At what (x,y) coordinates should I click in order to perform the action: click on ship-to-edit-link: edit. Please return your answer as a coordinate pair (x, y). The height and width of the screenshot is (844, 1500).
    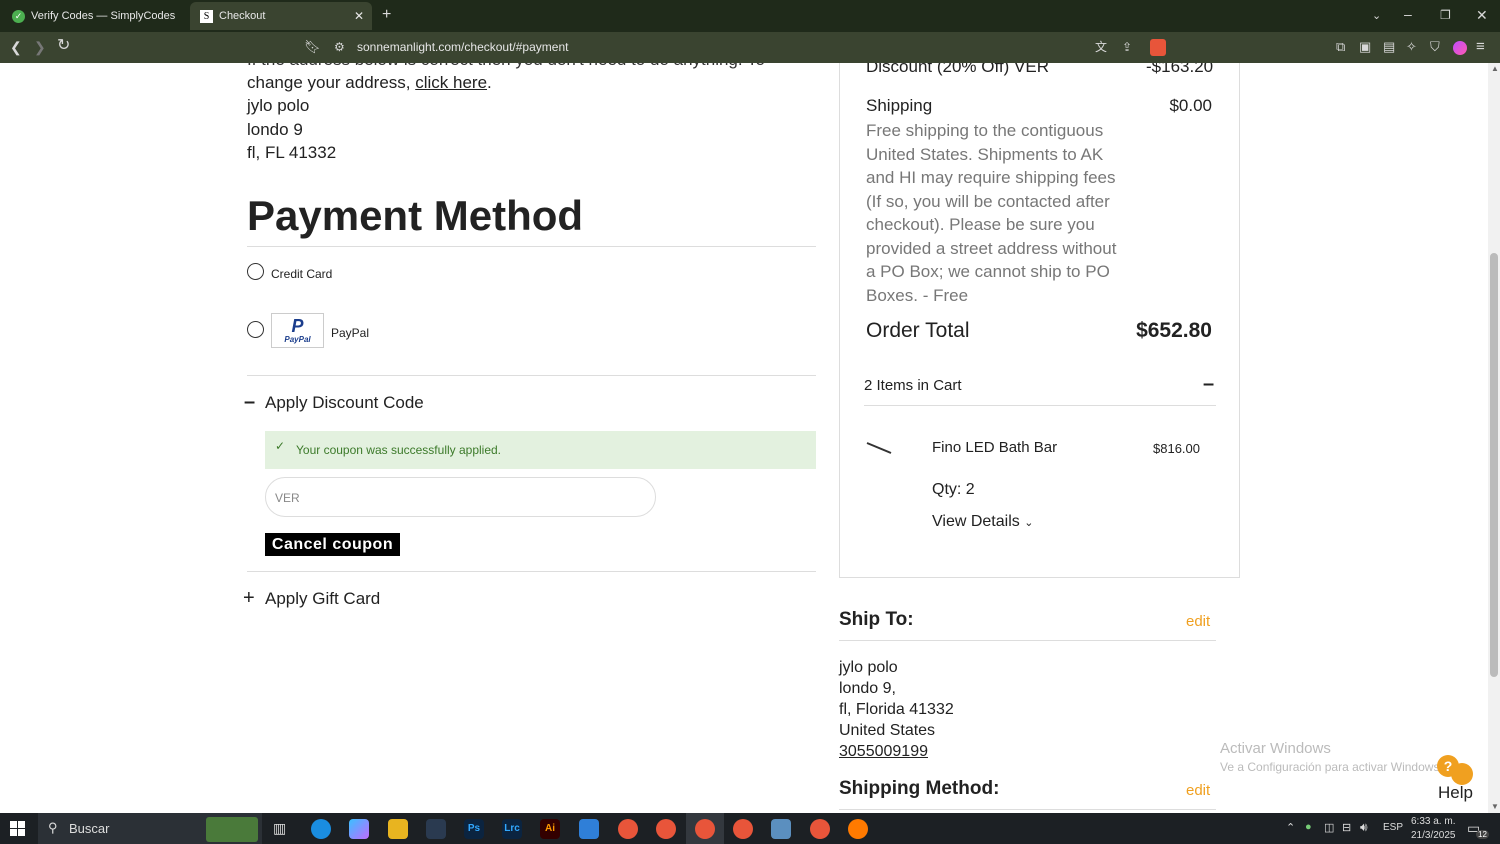
    Looking at the image, I should click on (1198, 621).